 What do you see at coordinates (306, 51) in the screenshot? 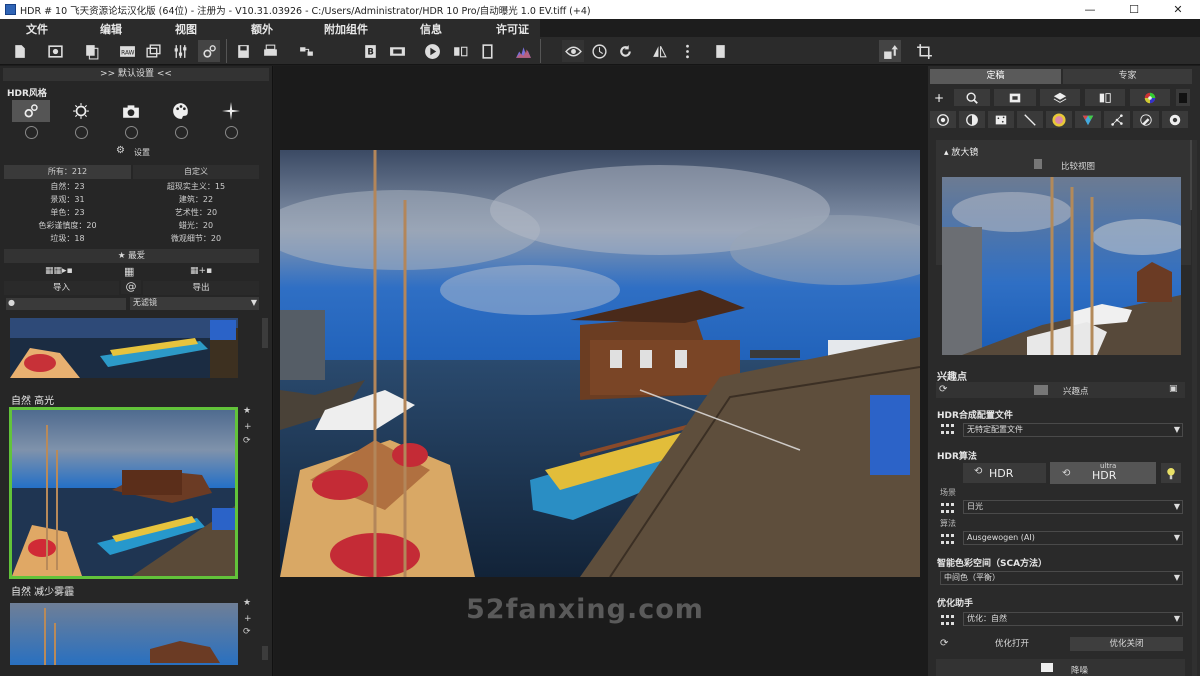
I see `share-icon` at bounding box center [306, 51].